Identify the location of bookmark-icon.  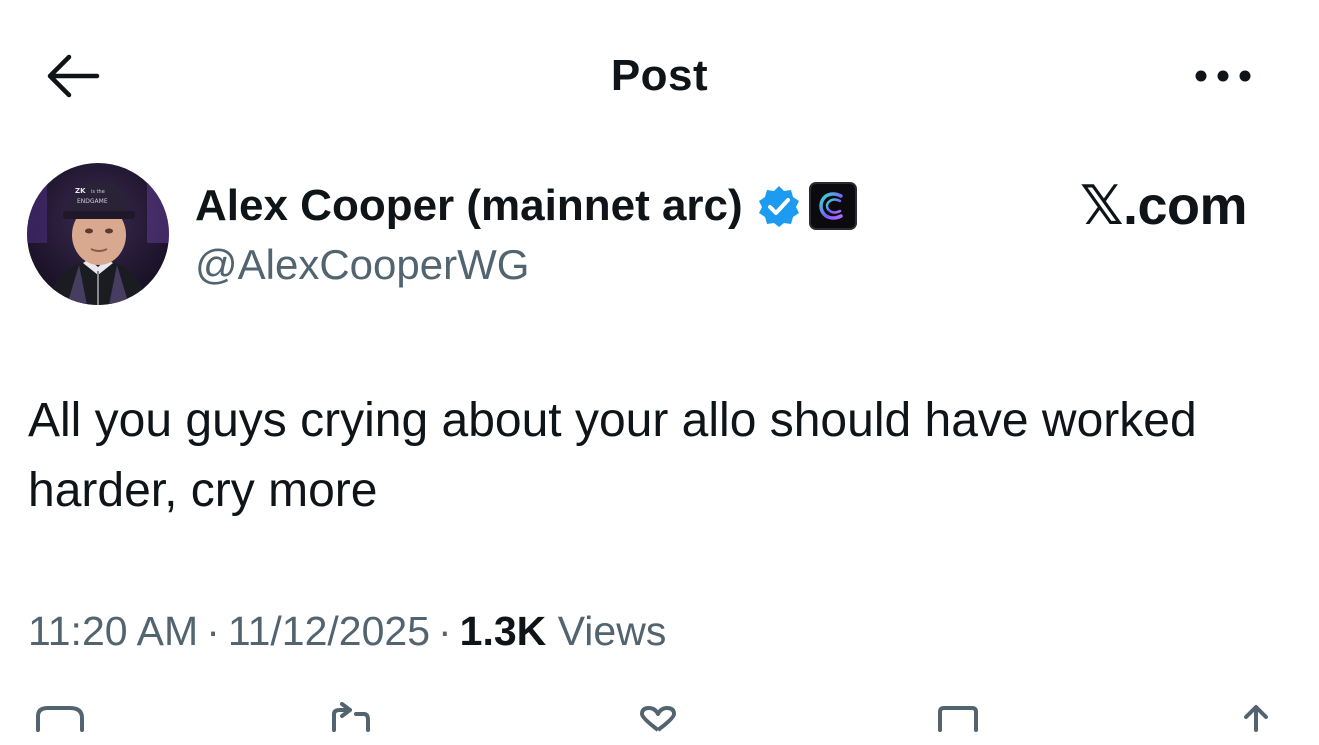
(958, 720).